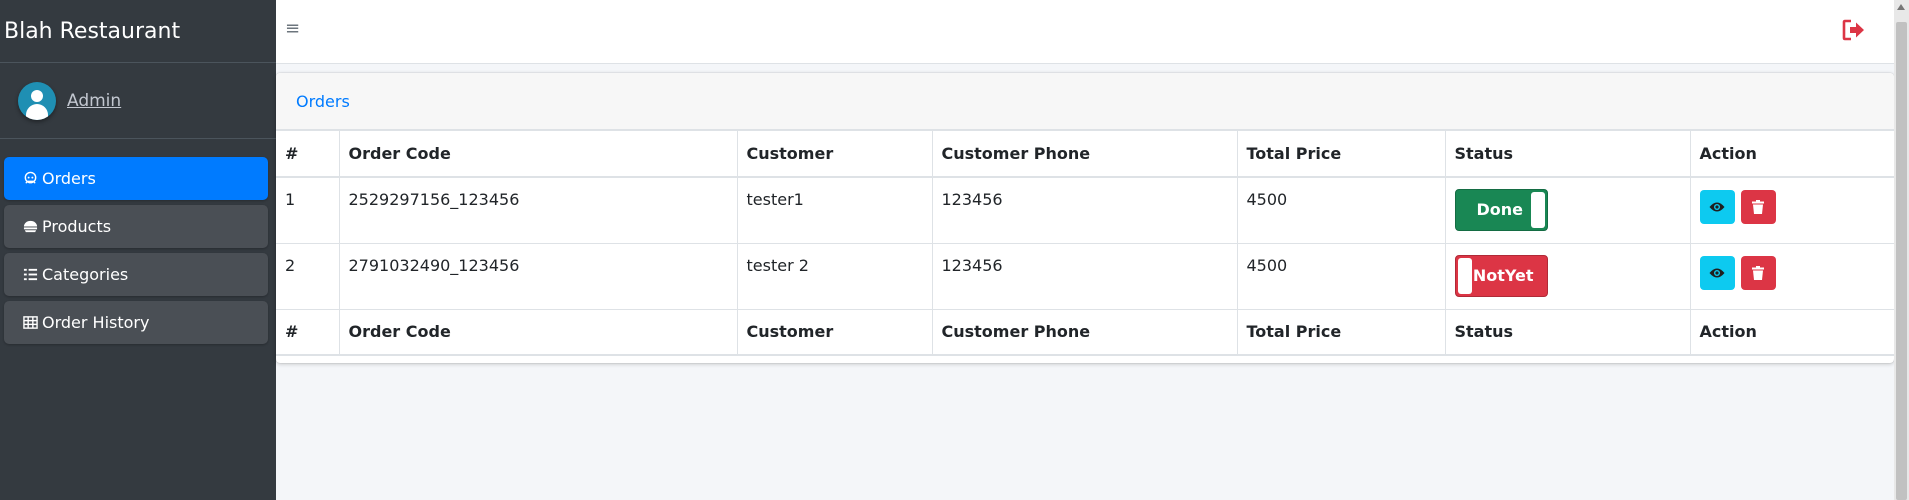 The width and height of the screenshot is (1909, 500). Describe the element at coordinates (1901, 261) in the screenshot. I see `scrollbar-thumb` at that location.